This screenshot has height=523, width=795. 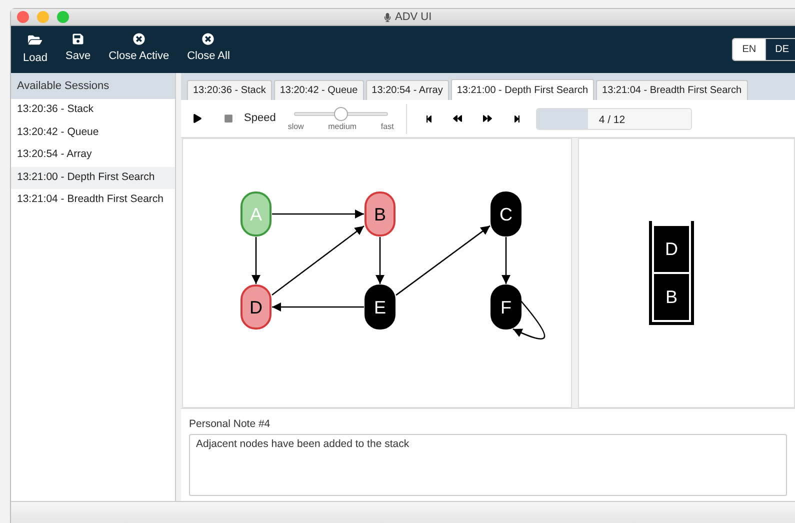 I want to click on folder-icon, so click(x=35, y=39).